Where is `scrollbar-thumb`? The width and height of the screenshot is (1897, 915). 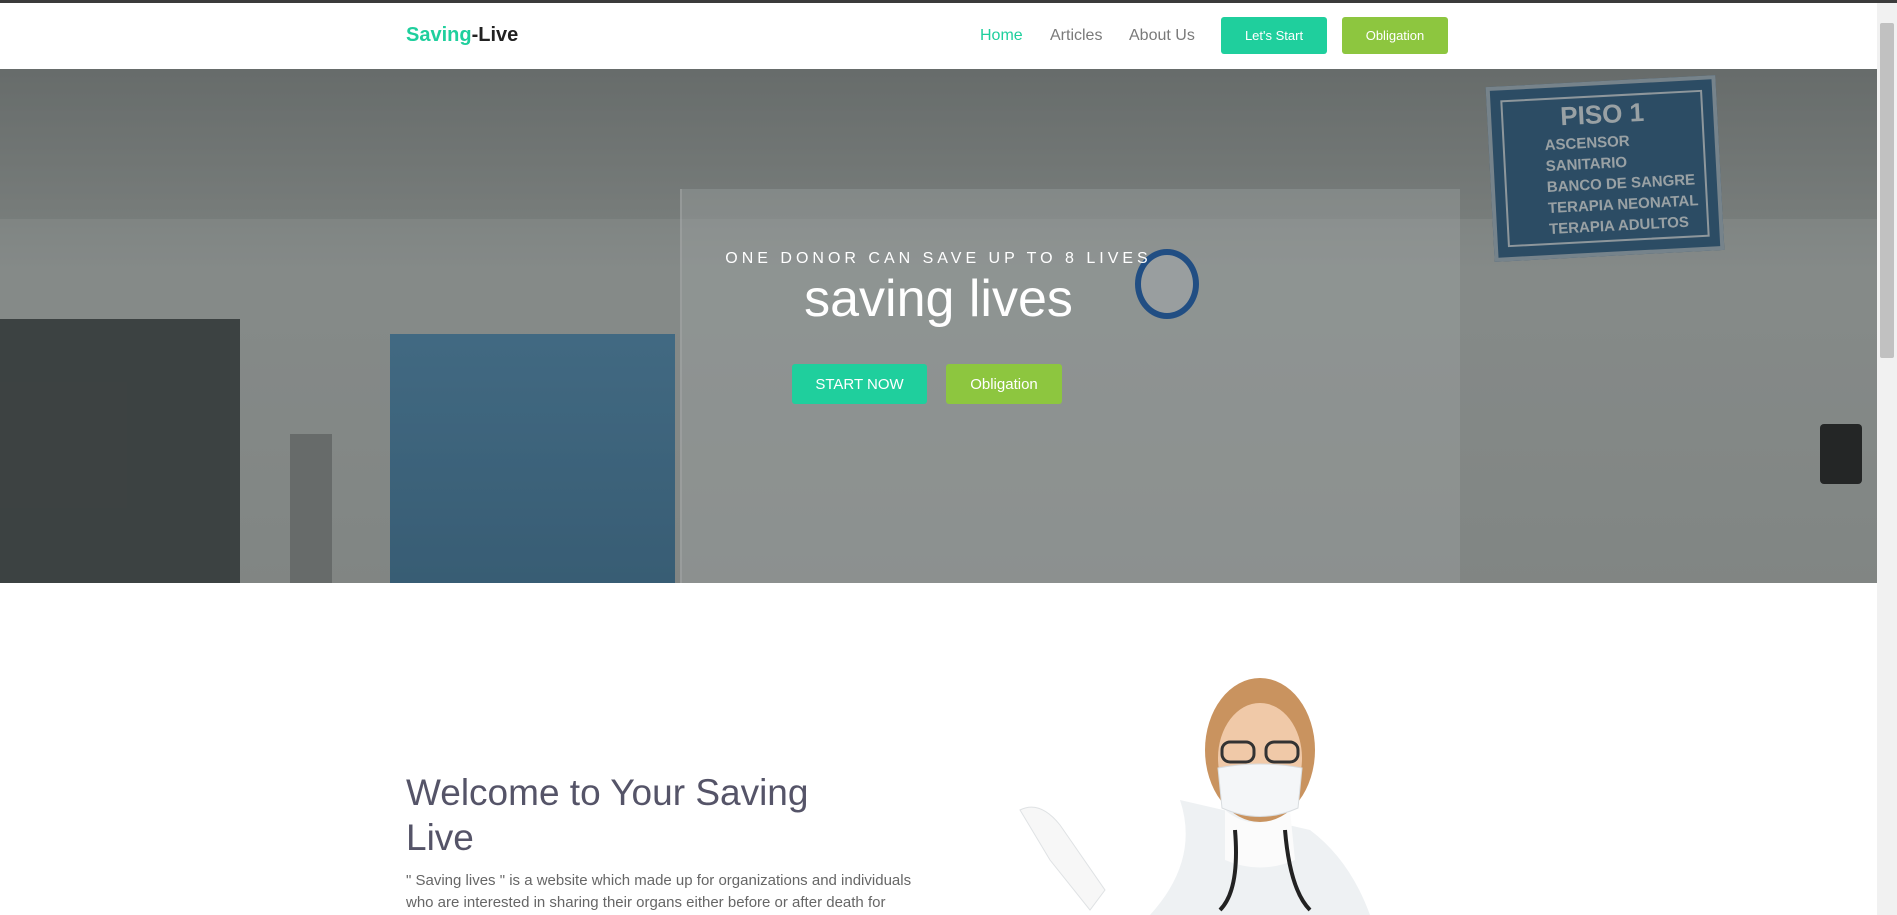
scrollbar-thumb is located at coordinates (1887, 190).